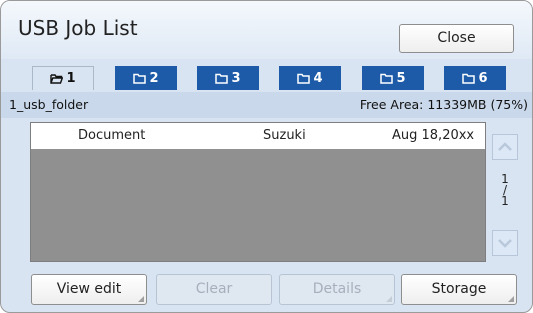 The image size is (533, 313). What do you see at coordinates (112, 135) in the screenshot?
I see `job-document: Document` at bounding box center [112, 135].